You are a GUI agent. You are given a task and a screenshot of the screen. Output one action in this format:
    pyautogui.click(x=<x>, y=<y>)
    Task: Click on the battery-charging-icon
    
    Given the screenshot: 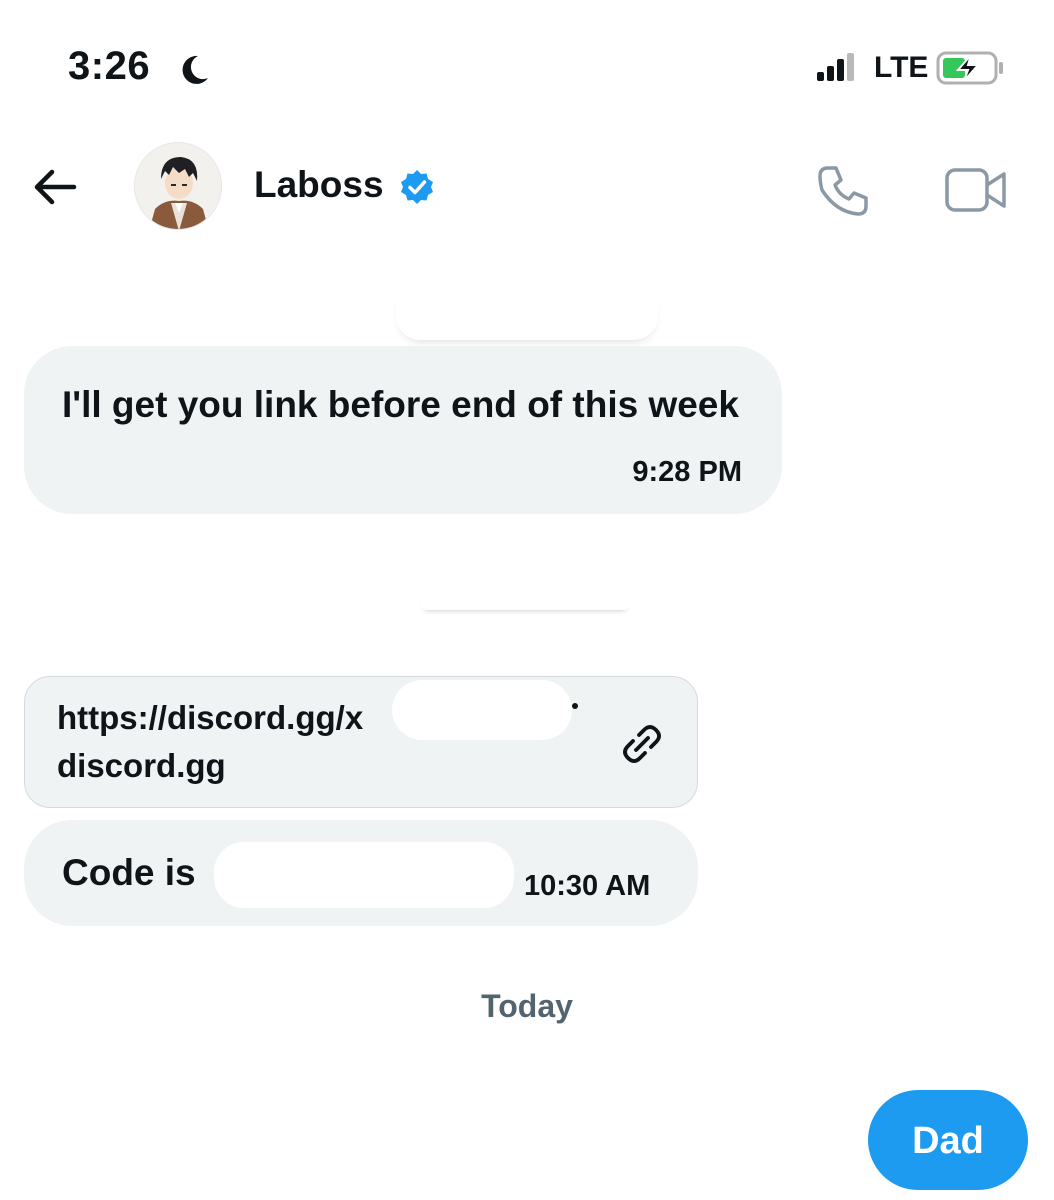 What is the action you would take?
    pyautogui.click(x=969, y=68)
    